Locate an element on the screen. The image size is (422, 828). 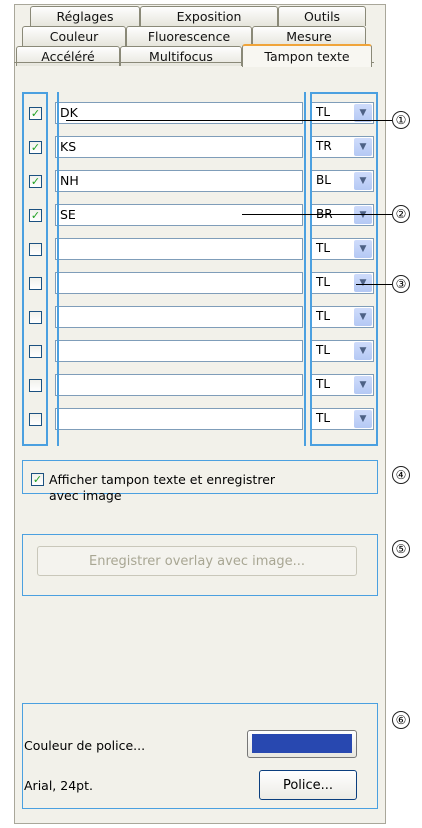
callout-4: ④ is located at coordinates (401, 475).